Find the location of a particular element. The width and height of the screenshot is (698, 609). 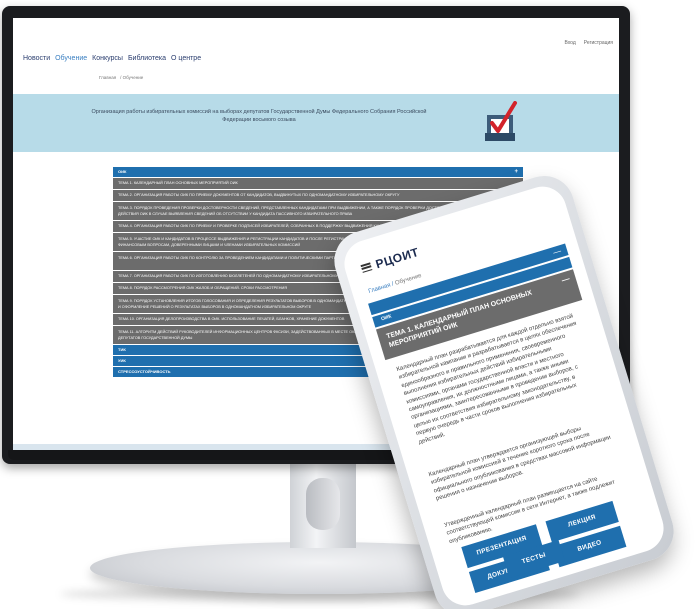

breadcrumb-current: Обучение is located at coordinates (133, 77).